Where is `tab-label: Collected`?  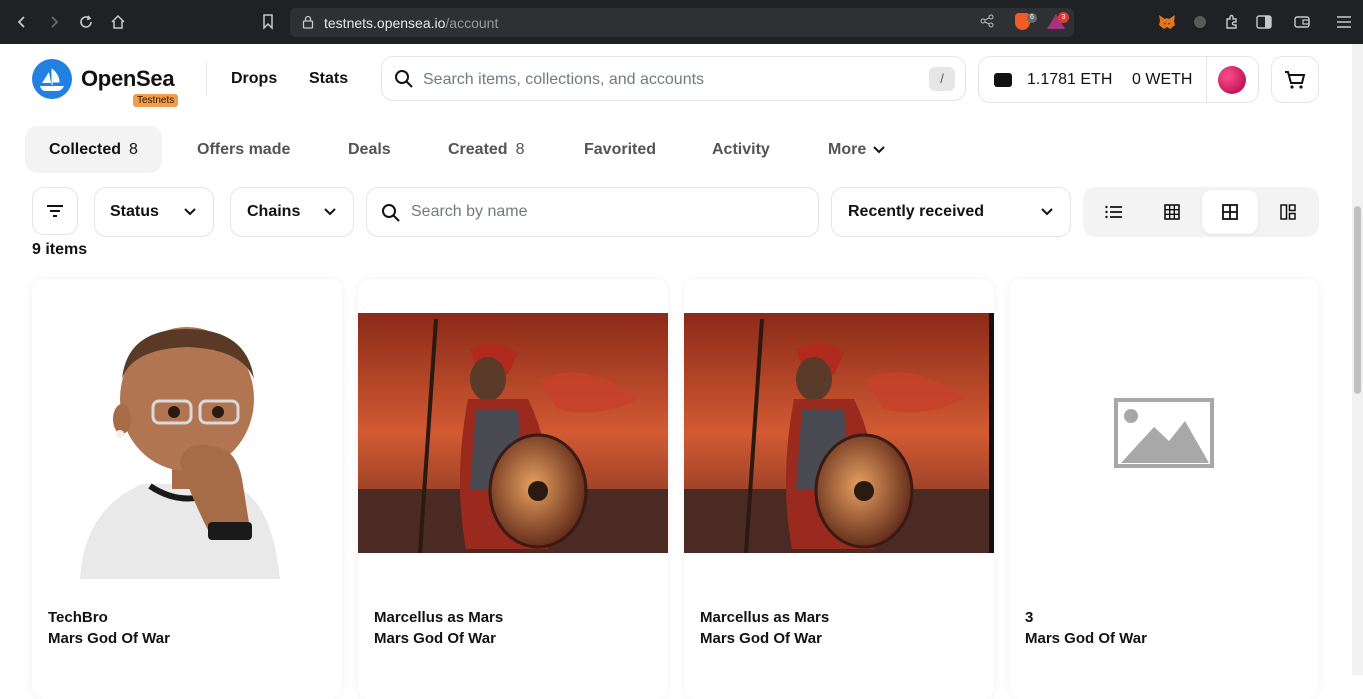
tab-label: Collected is located at coordinates (85, 149).